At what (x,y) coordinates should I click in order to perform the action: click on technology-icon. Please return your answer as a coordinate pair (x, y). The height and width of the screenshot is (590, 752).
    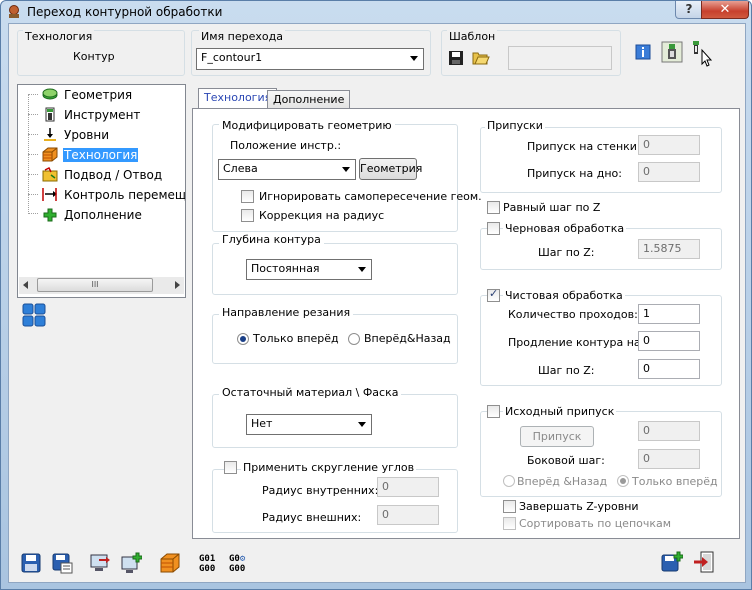
    Looking at the image, I should click on (50, 154).